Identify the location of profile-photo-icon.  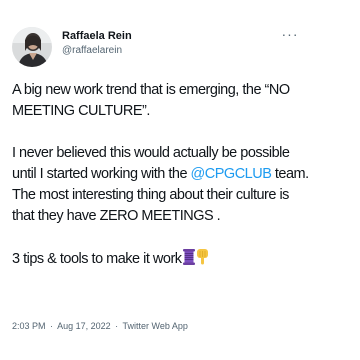
(32, 47).